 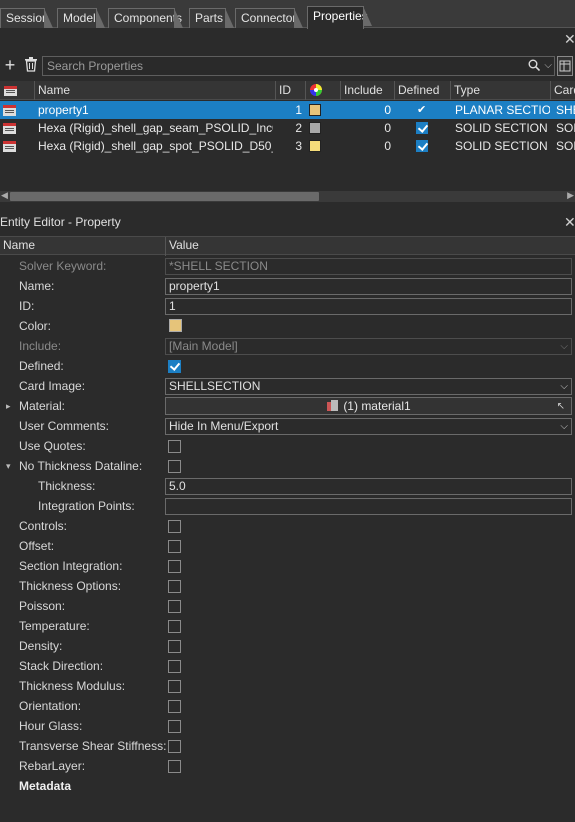 I want to click on integration-points-label: Integration Points:, so click(x=86, y=506).